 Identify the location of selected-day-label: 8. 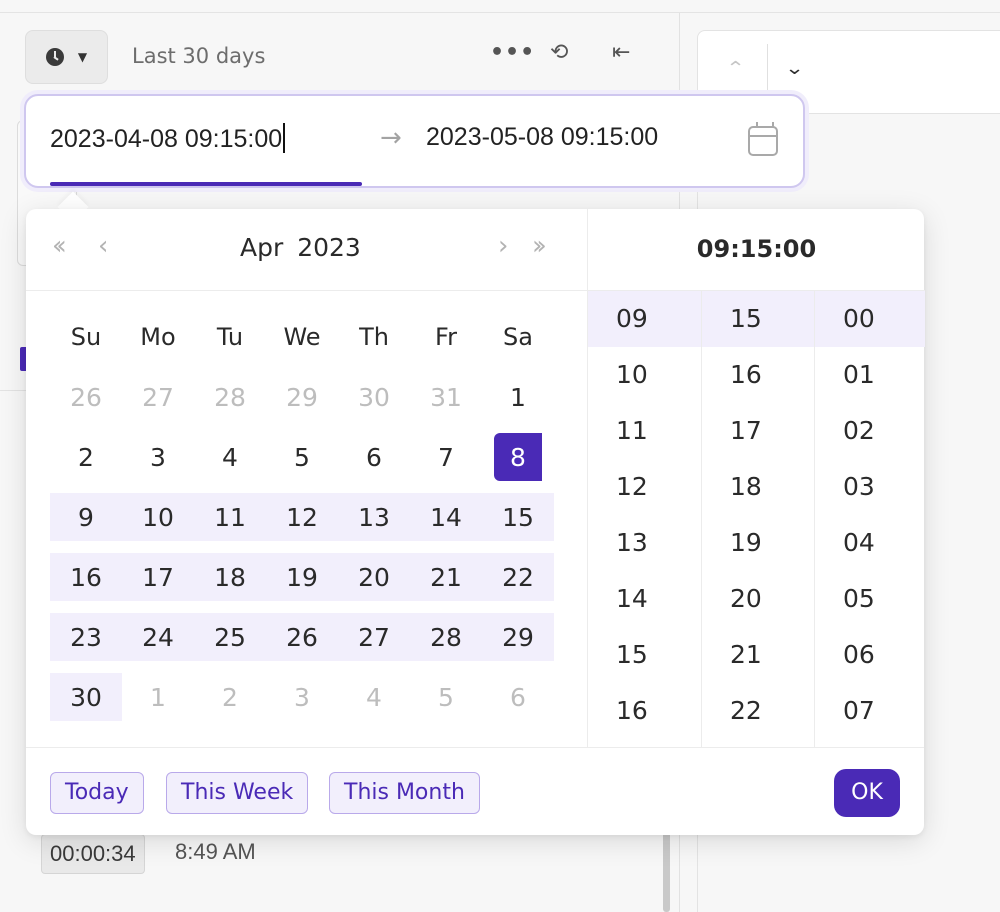
(518, 457).